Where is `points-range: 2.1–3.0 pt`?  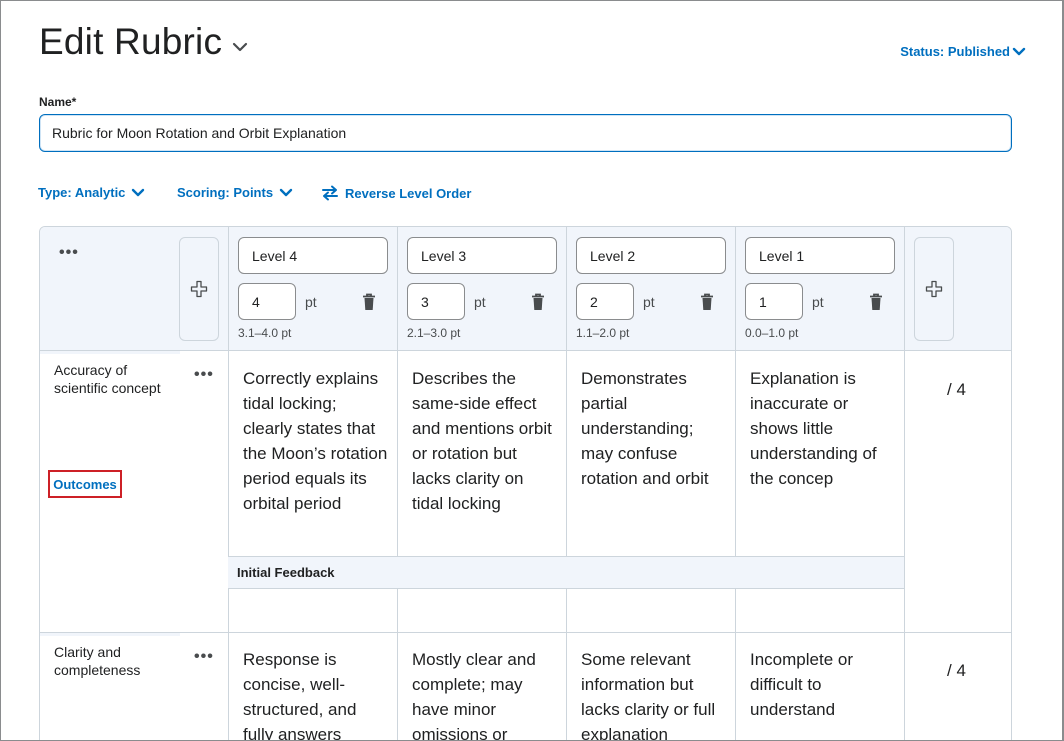
points-range: 2.1–3.0 pt is located at coordinates (434, 333).